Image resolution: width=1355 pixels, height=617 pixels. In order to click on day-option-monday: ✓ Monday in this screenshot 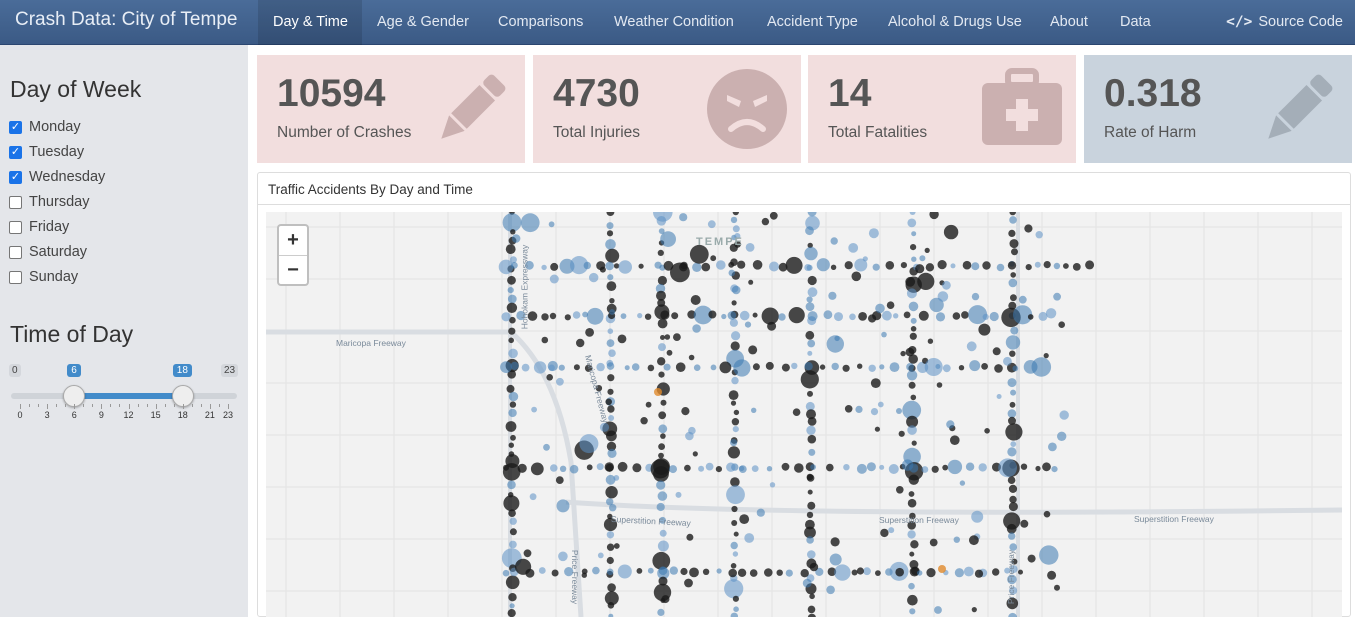, I will do `click(45, 127)`.